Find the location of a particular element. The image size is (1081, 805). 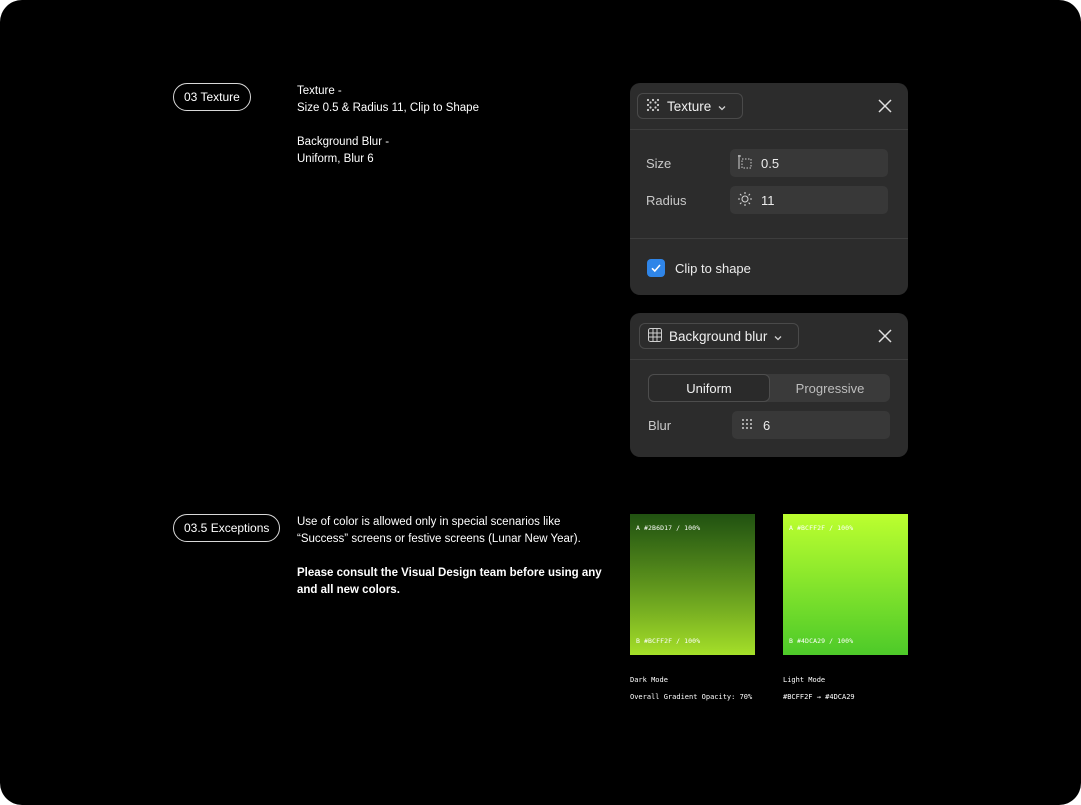

swatch-top-label: A #2B6D17 / 100% is located at coordinates (668, 528).